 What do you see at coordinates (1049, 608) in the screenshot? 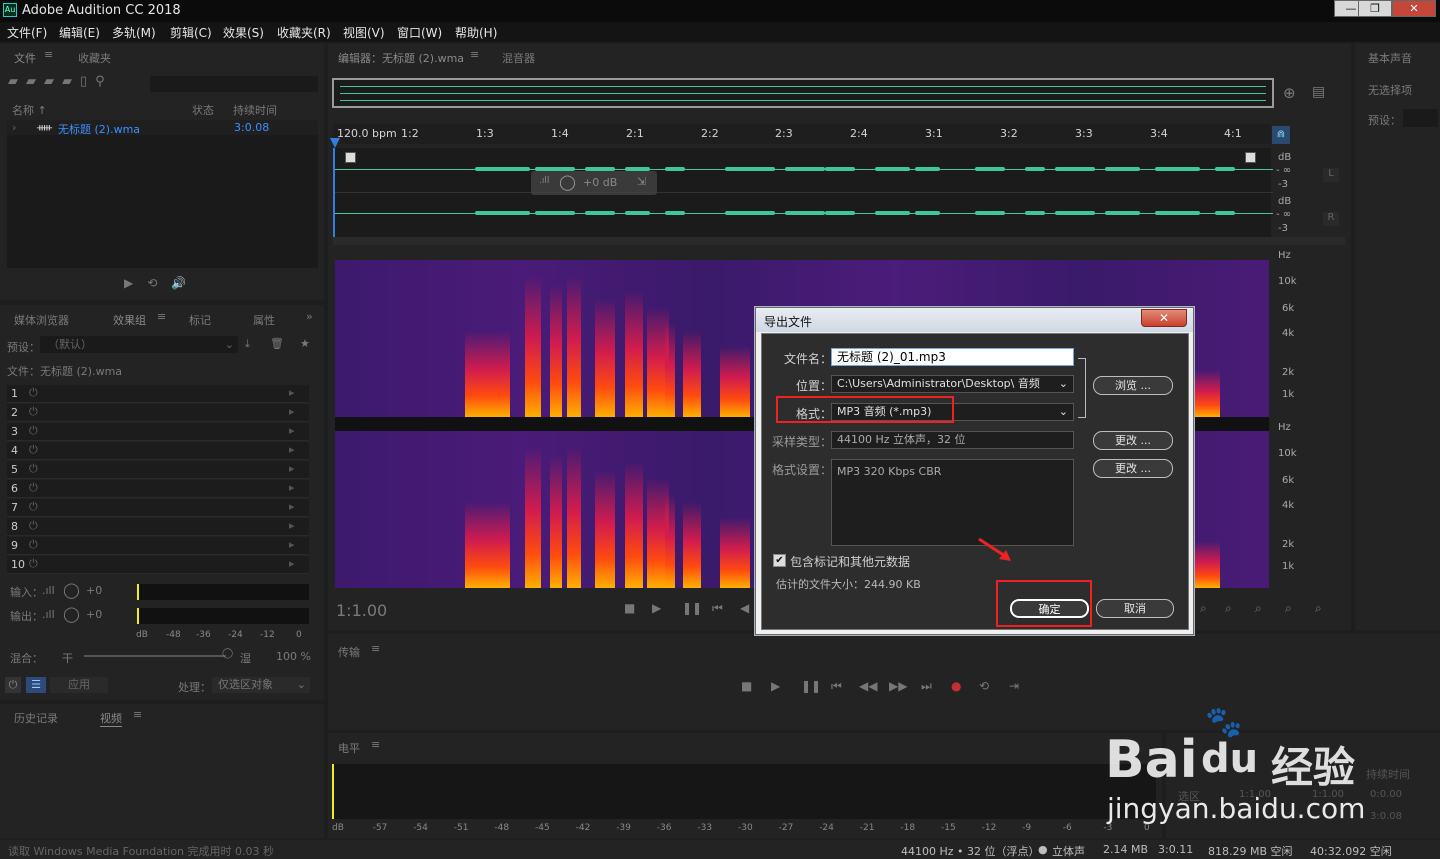
I see `ok-button: 确定` at bounding box center [1049, 608].